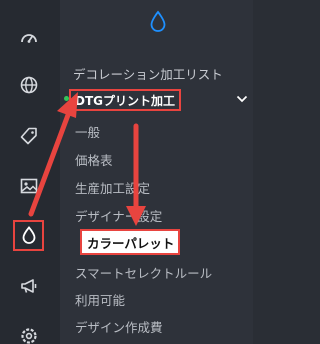  Describe the element at coordinates (29, 136) in the screenshot. I see `tag-icon` at that location.